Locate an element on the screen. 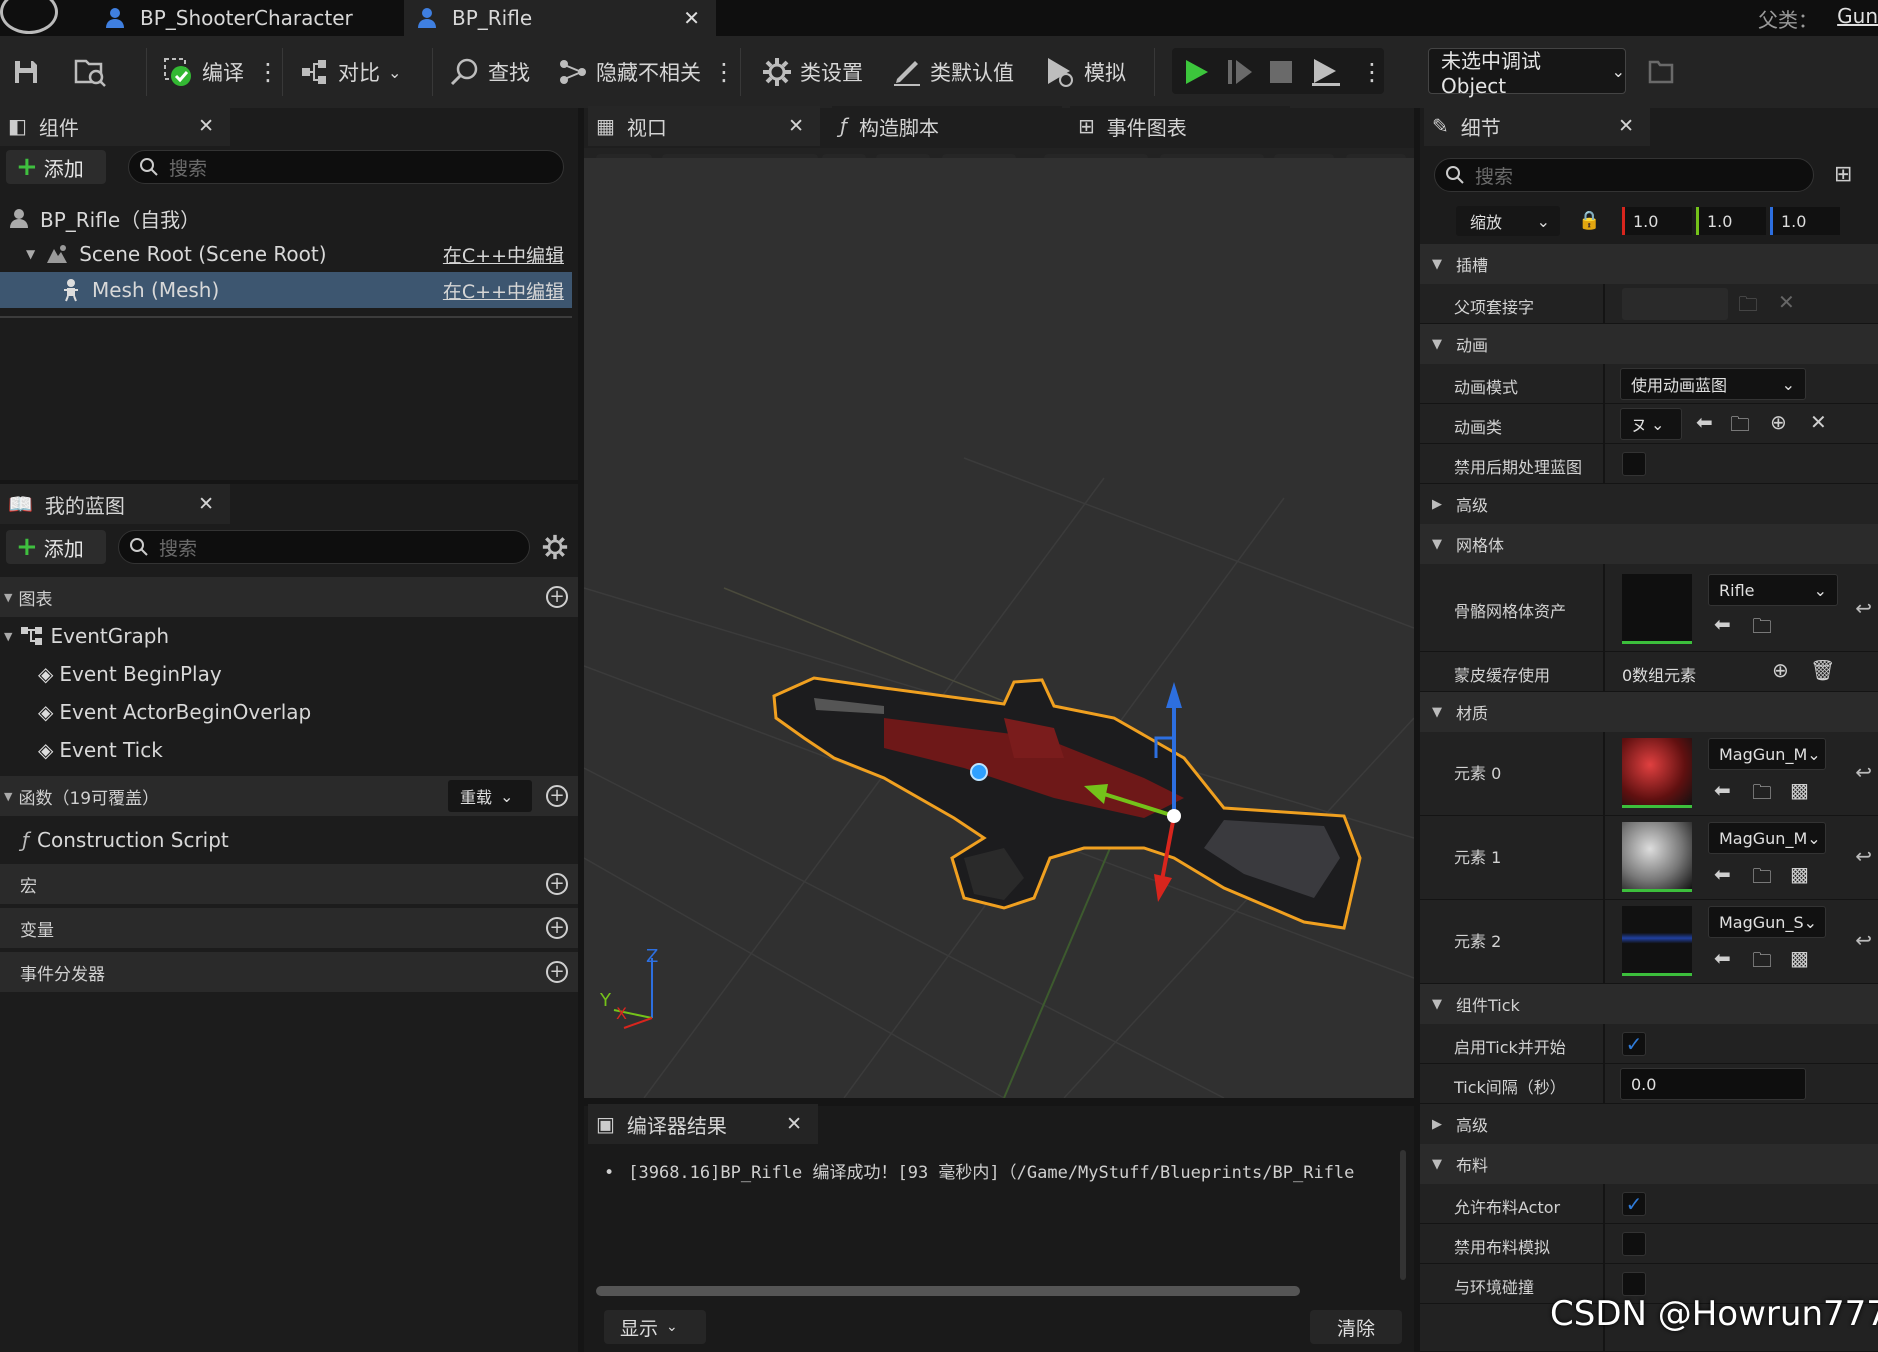  tree-item-event-tick: ◈ Event Tick is located at coordinates (81, 750).